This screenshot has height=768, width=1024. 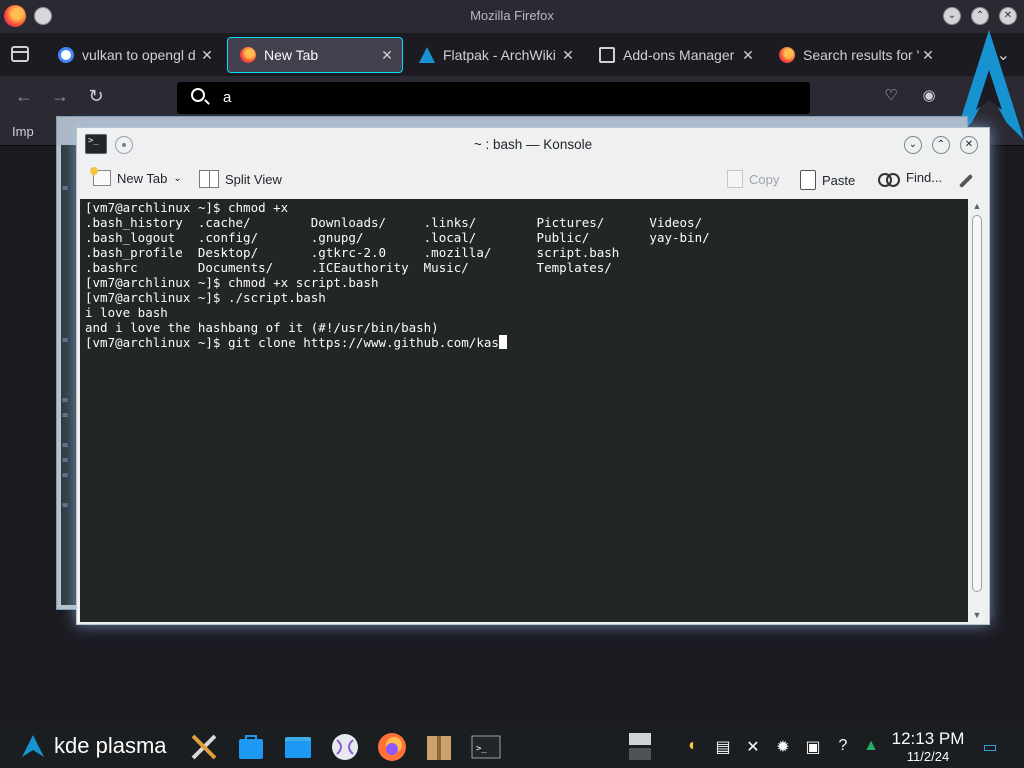 What do you see at coordinates (808, 180) in the screenshot?
I see `paste-icon` at bounding box center [808, 180].